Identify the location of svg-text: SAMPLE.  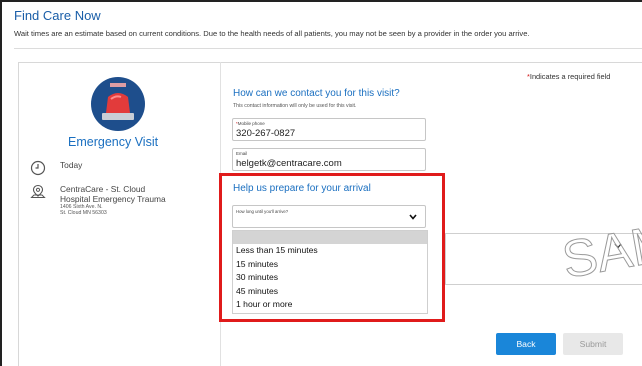
(601, 257).